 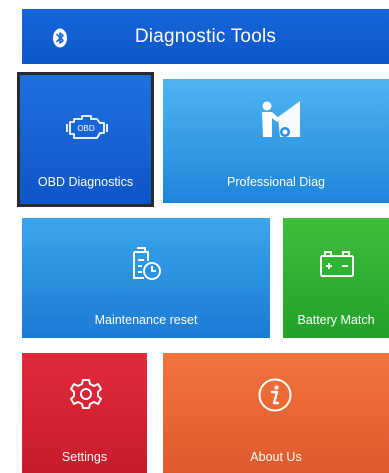 I want to click on app-header: Diagnostic Tools, so click(x=205, y=36).